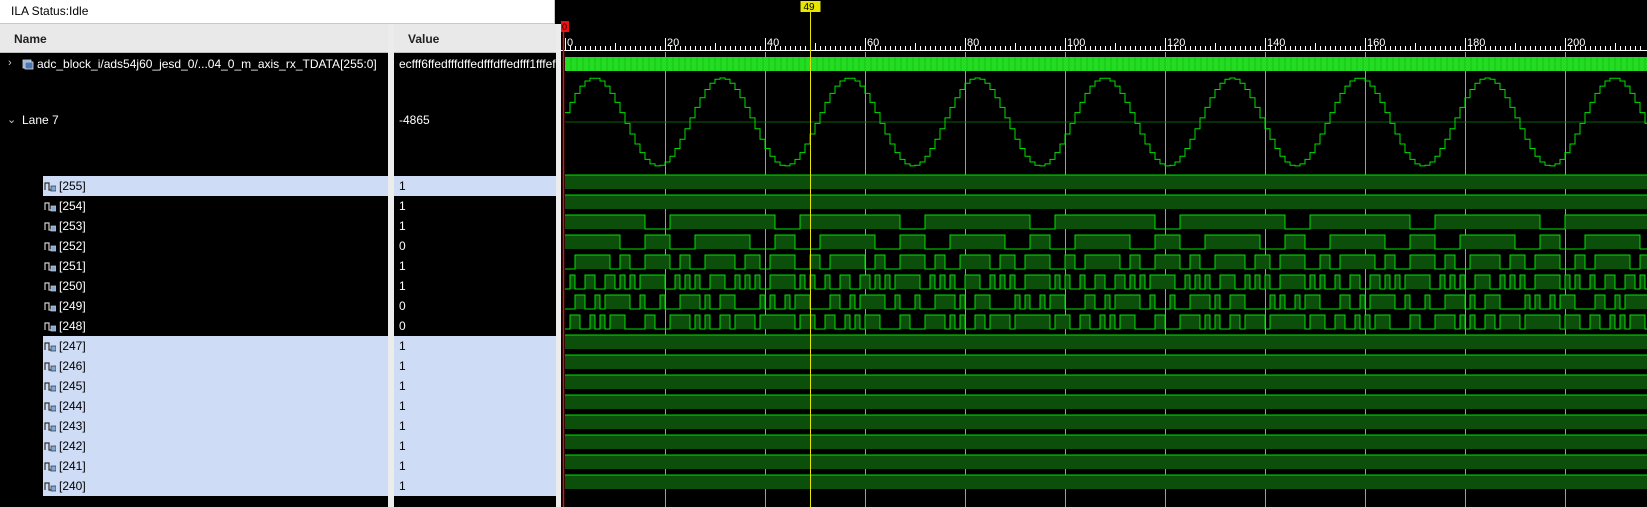 Image resolution: width=1647 pixels, height=507 pixels. I want to click on ruler-tick-label: 80, so click(973, 43).